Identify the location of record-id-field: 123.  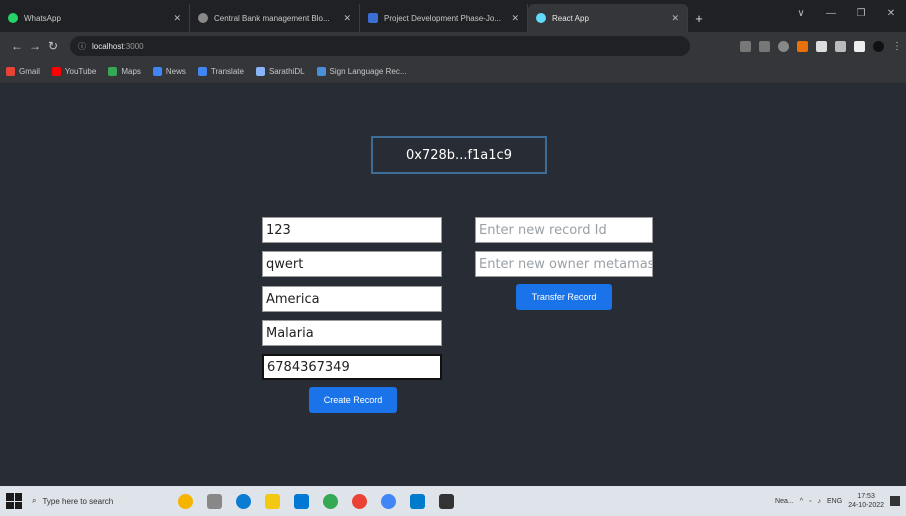
(352, 230).